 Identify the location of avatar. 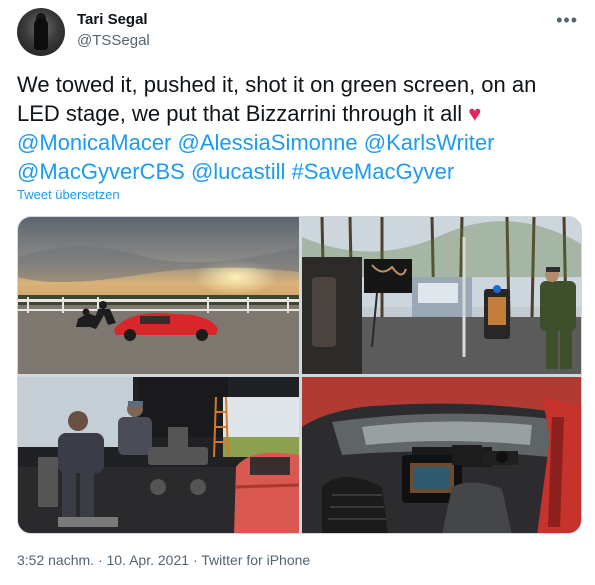
(41, 32).